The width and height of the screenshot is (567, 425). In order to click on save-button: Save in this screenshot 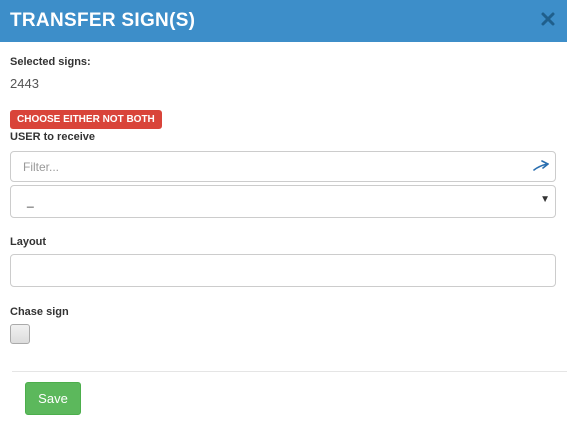, I will do `click(53, 398)`.